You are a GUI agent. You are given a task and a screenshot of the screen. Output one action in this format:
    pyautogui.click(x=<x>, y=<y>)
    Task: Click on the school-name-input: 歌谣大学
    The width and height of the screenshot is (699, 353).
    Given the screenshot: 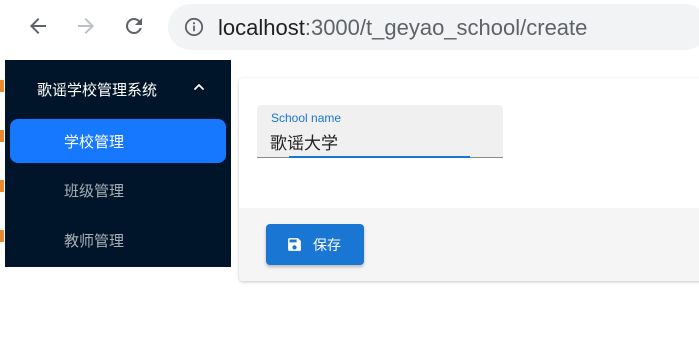 What is the action you would take?
    pyautogui.click(x=304, y=141)
    